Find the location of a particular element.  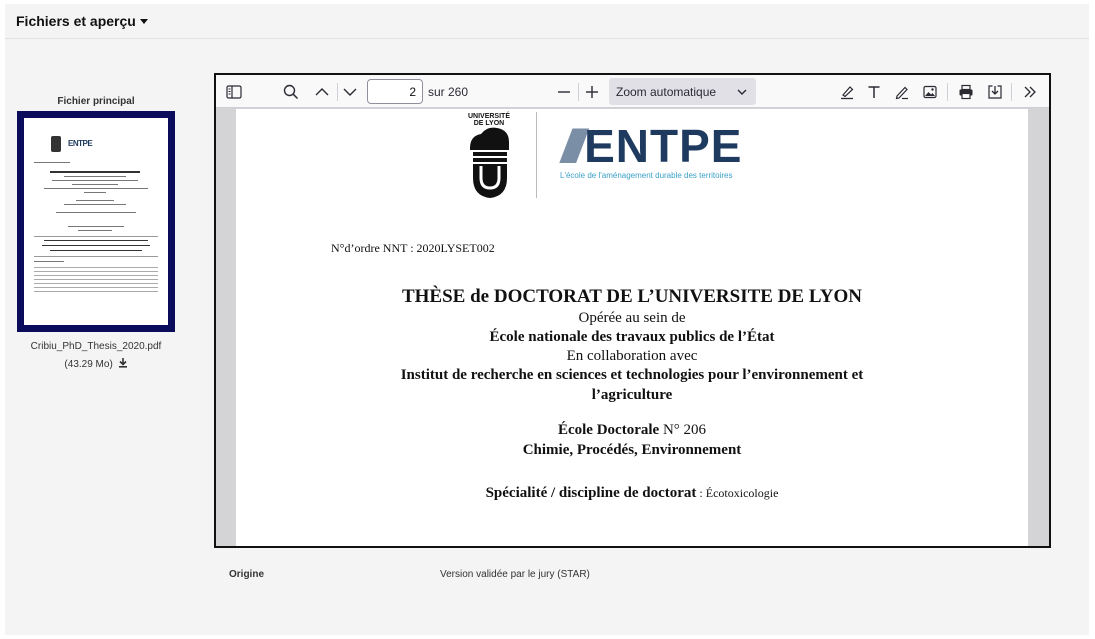

plus-icon is located at coordinates (592, 92).